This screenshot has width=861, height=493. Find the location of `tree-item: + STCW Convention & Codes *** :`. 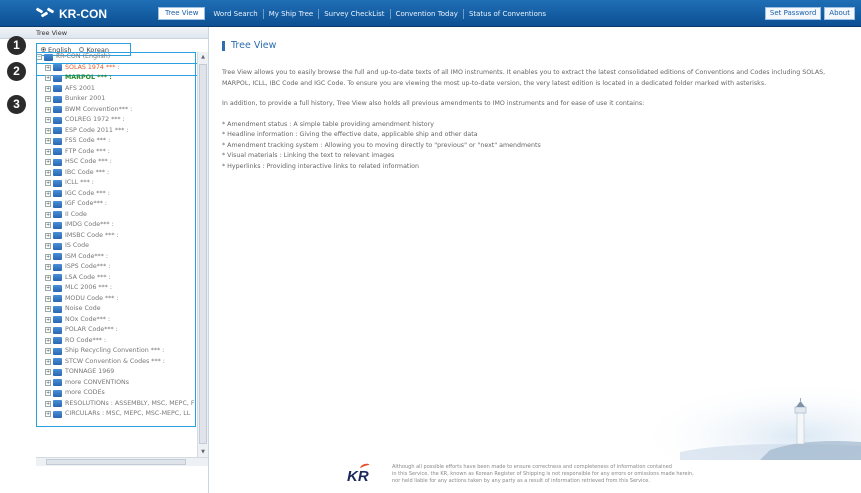

tree-item: + STCW Convention & Codes *** : is located at coordinates (116, 362).